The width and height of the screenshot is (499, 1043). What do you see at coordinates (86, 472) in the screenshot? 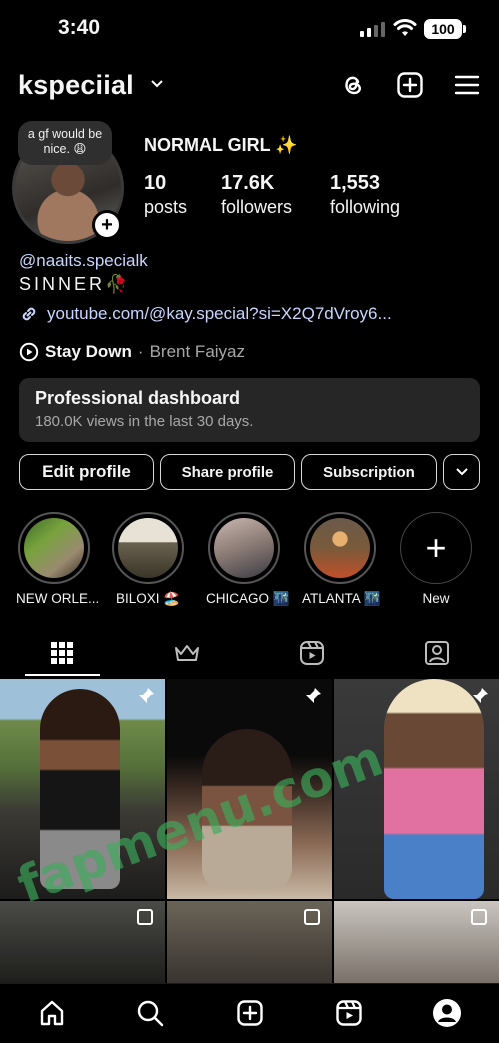
I see `edit-profile-button: Edit profile` at bounding box center [86, 472].